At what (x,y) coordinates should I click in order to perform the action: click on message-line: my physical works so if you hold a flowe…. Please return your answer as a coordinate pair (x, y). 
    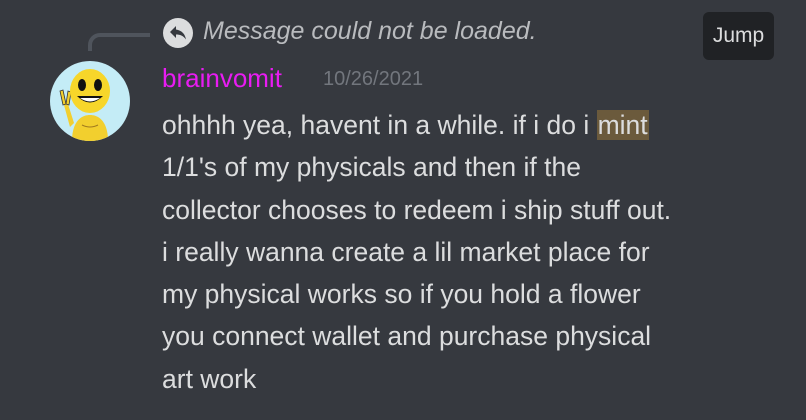
    Looking at the image, I should click on (401, 294).